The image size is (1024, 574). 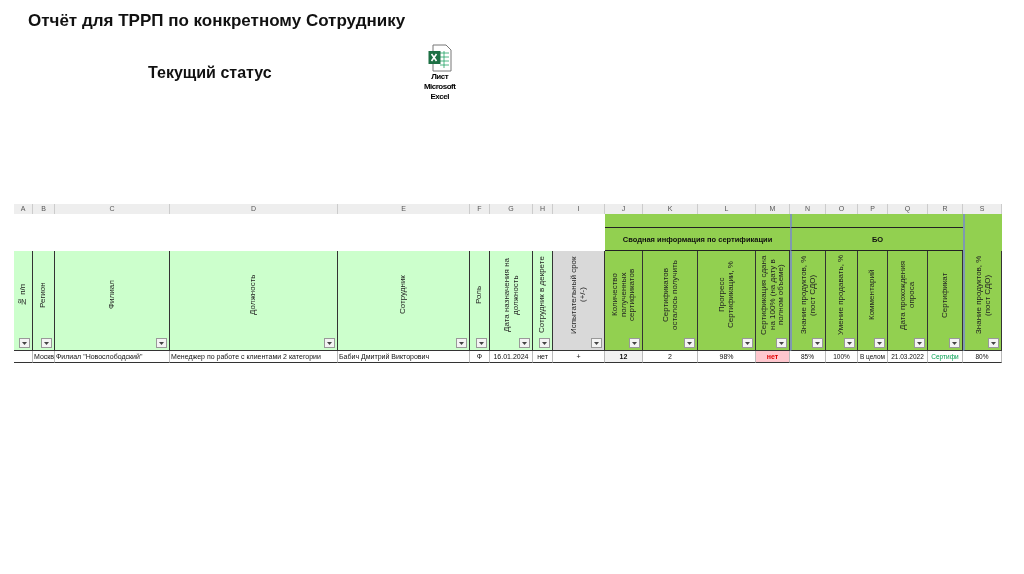 What do you see at coordinates (726, 295) in the screenshot?
I see `column-header-text: Прогресс Сертификации, %` at bounding box center [726, 295].